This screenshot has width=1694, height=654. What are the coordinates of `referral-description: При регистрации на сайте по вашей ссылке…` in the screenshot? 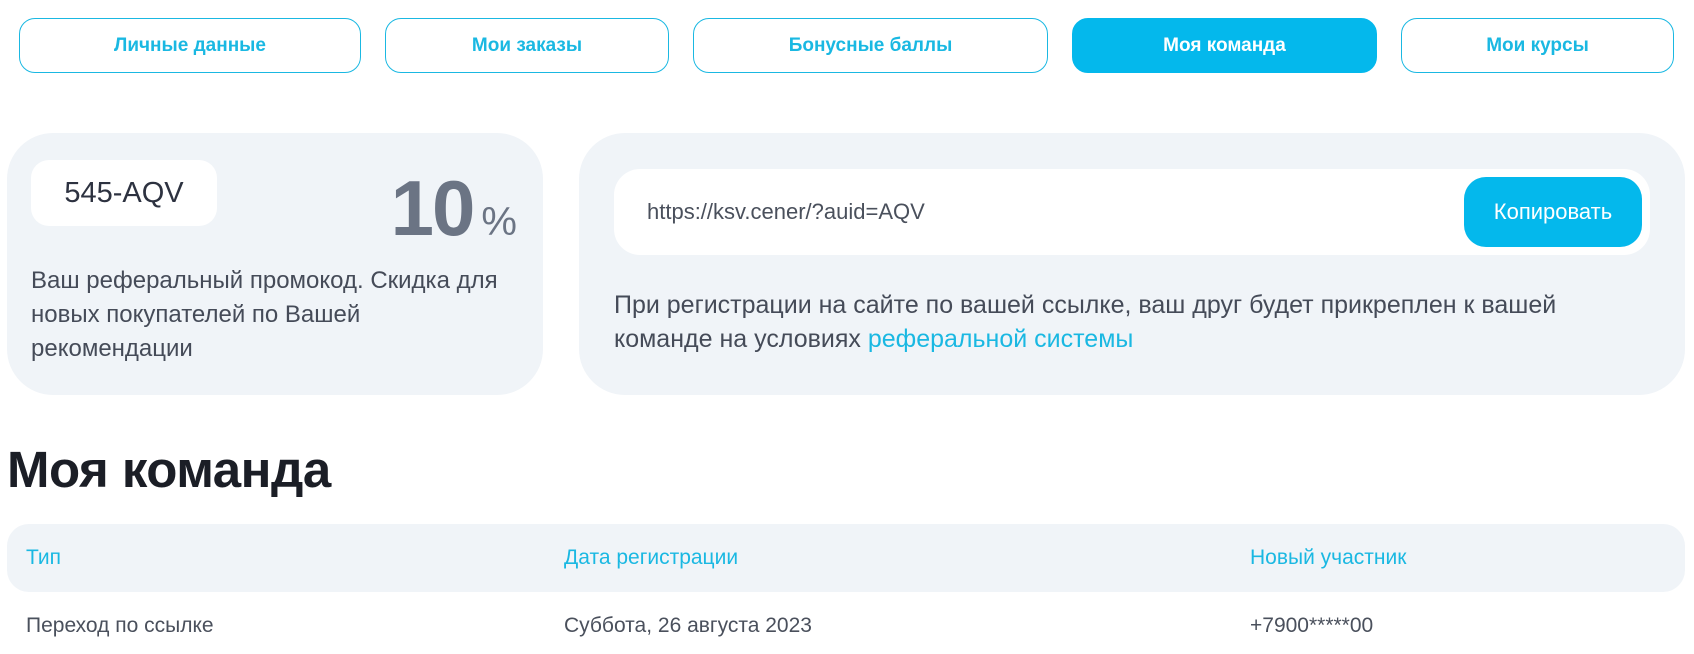 It's located at (1114, 322).